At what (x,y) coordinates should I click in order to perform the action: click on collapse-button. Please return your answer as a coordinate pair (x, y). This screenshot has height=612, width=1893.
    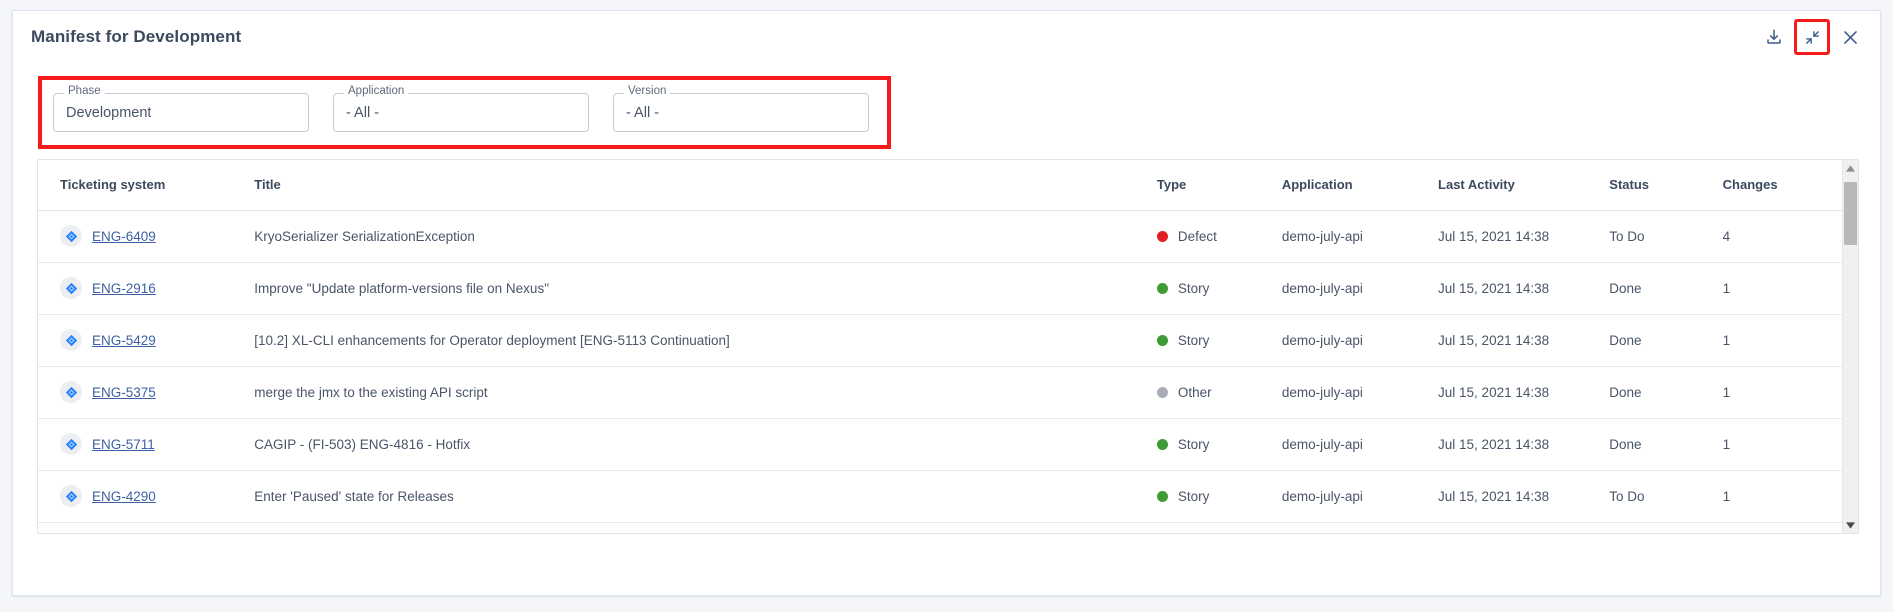
    Looking at the image, I should click on (1812, 37).